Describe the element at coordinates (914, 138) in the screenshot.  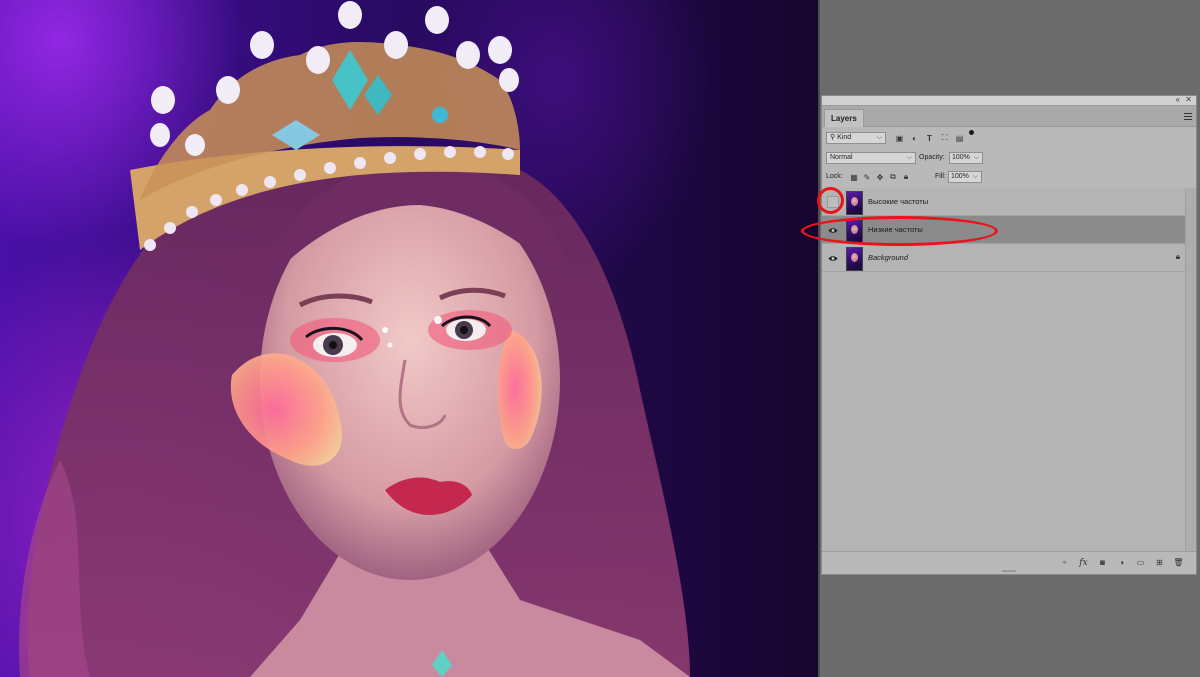
I see `adjustment-filter-icon: ◐` at that location.